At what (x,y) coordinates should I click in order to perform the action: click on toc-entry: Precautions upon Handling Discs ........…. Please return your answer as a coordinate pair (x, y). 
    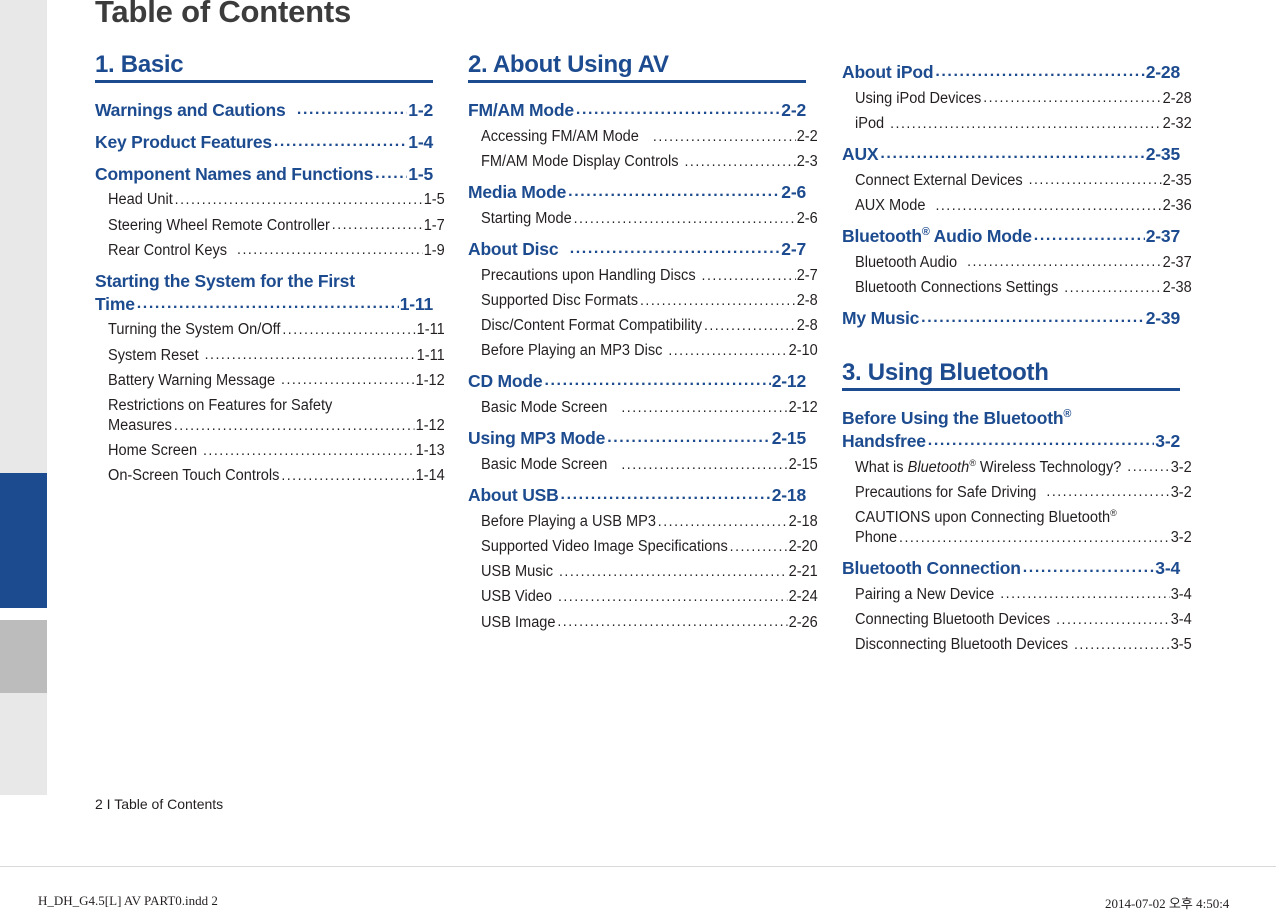
    Looking at the image, I should click on (649, 276).